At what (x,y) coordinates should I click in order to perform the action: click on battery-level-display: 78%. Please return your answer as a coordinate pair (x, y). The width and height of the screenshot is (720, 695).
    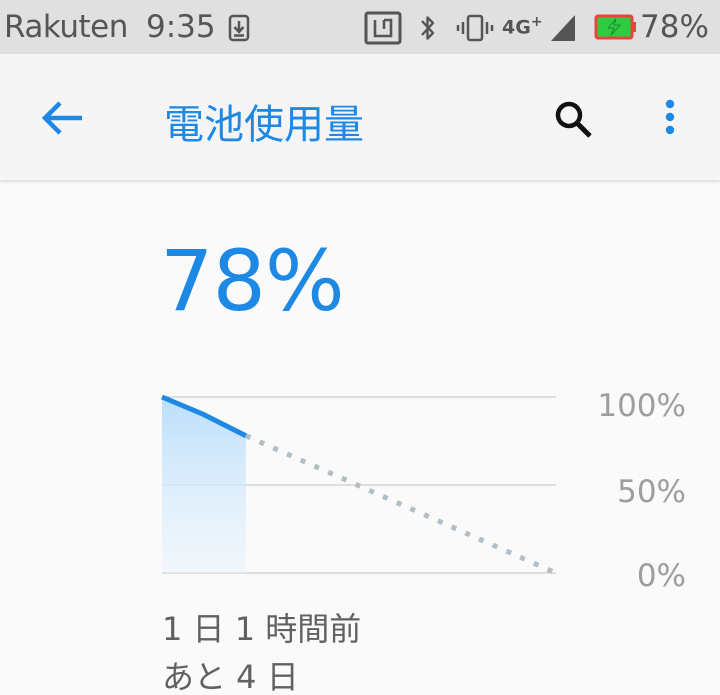
    Looking at the image, I should click on (252, 281).